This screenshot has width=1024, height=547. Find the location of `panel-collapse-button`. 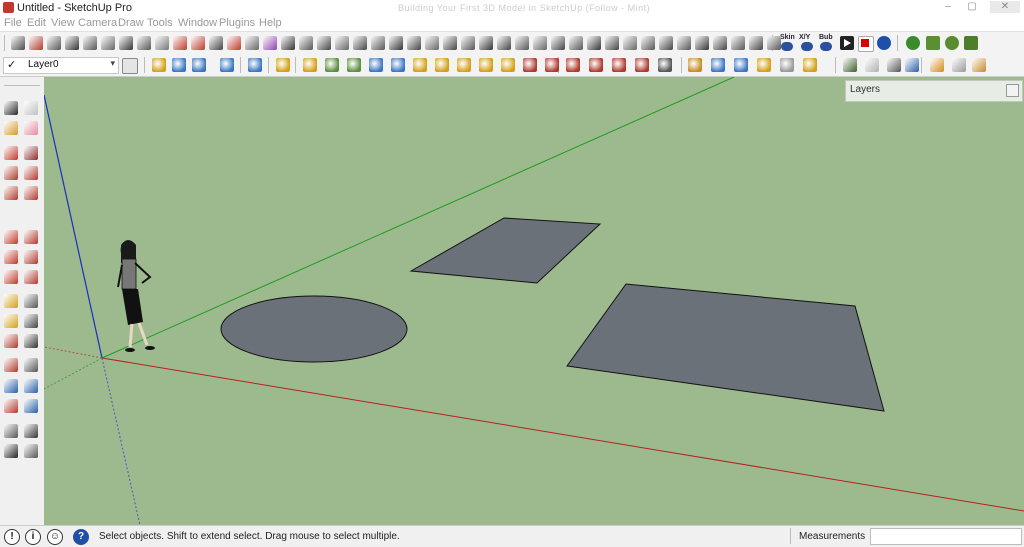

panel-collapse-button is located at coordinates (1012, 90).